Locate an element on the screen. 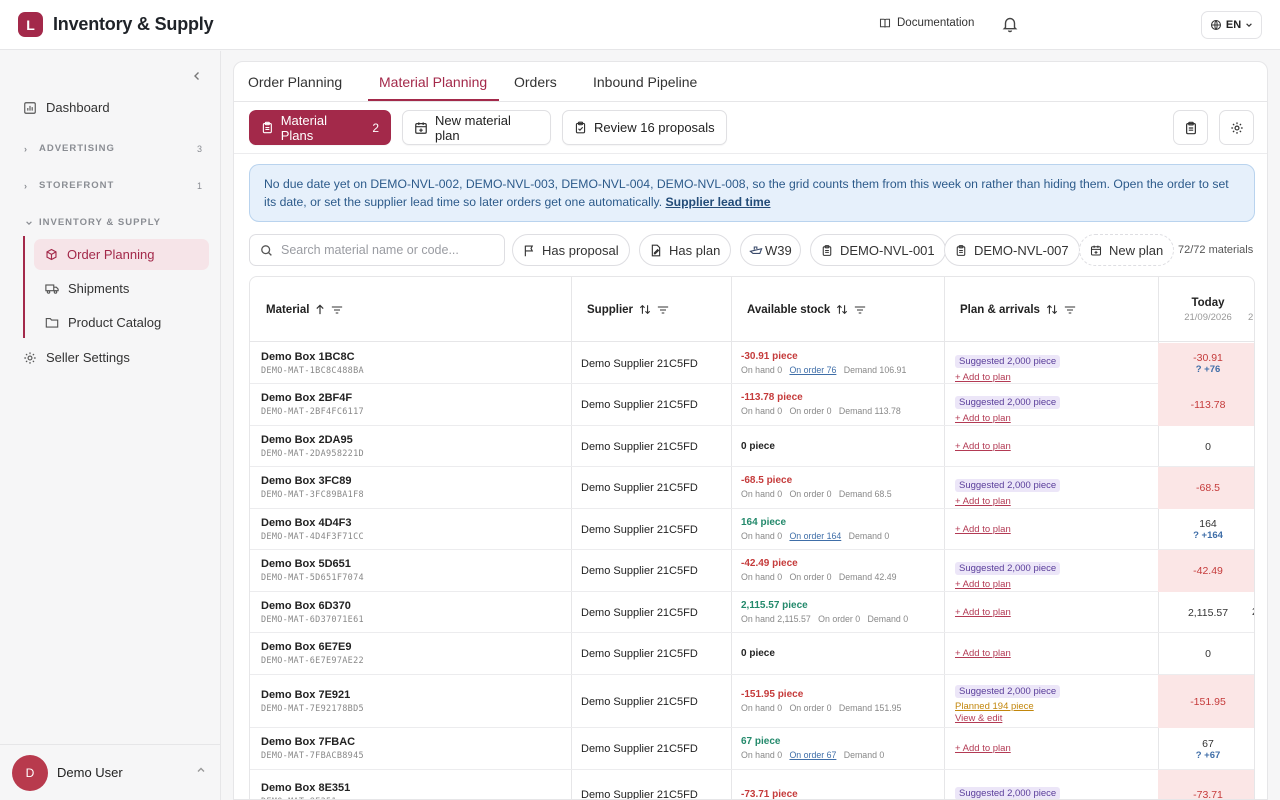  language-selector: EN is located at coordinates (1231, 25).